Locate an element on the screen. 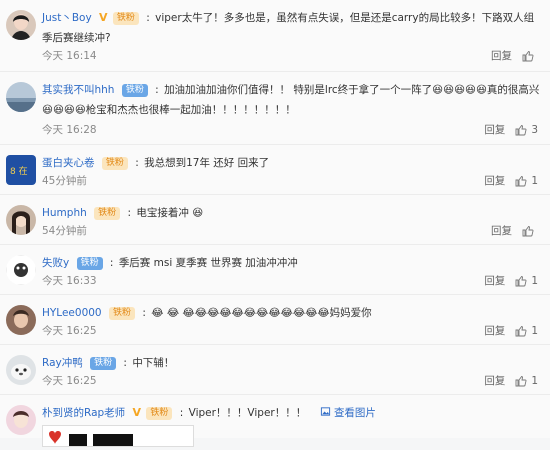 The height and width of the screenshot is (450, 550). comment-time: 今天 16:14 is located at coordinates (69, 56).